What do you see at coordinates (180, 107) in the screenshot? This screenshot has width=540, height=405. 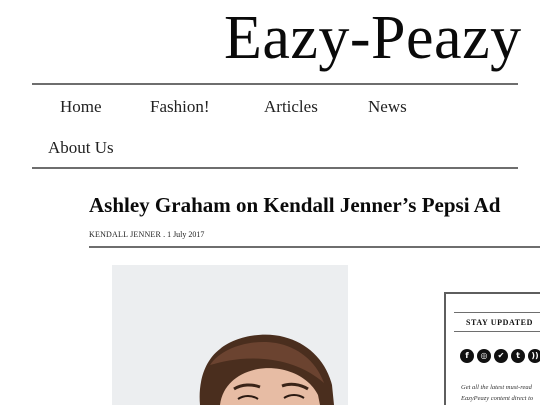 I see `nav-item-fashion: Fashion!` at bounding box center [180, 107].